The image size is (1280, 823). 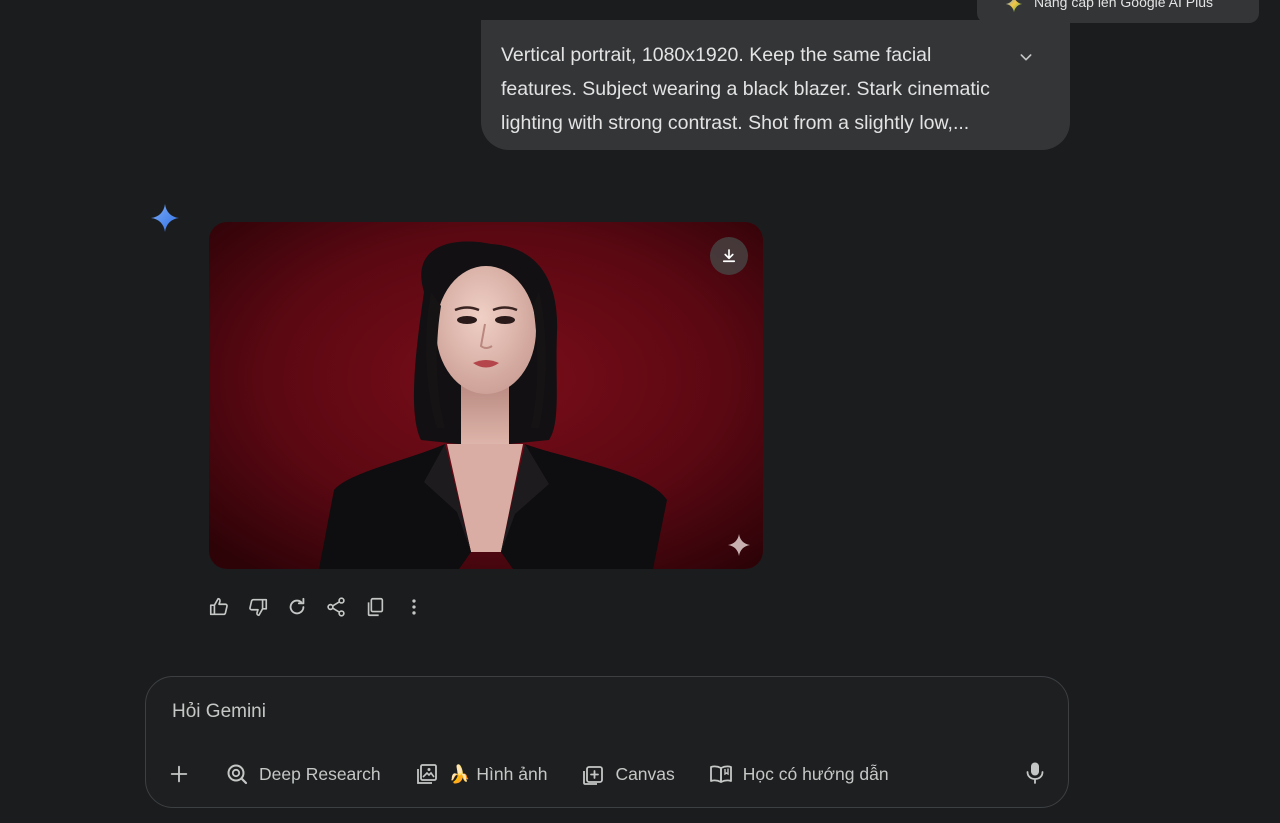 What do you see at coordinates (1124, 5) in the screenshot?
I see `upgrade-label: Nâng cấp lên Google AI Plus` at bounding box center [1124, 5].